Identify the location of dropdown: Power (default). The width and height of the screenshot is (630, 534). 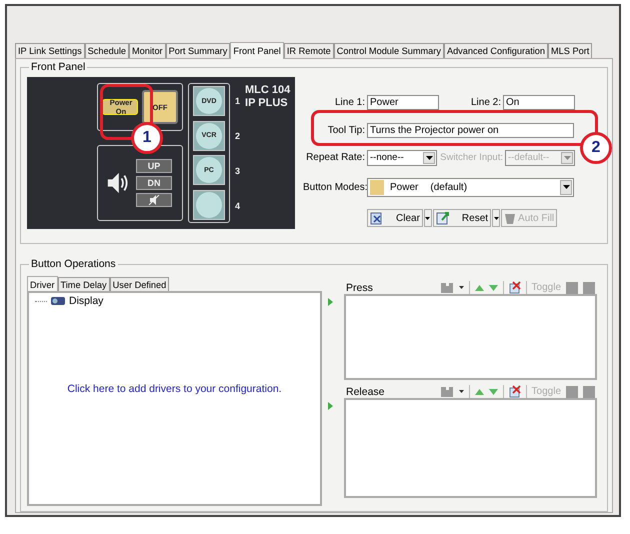
(470, 187).